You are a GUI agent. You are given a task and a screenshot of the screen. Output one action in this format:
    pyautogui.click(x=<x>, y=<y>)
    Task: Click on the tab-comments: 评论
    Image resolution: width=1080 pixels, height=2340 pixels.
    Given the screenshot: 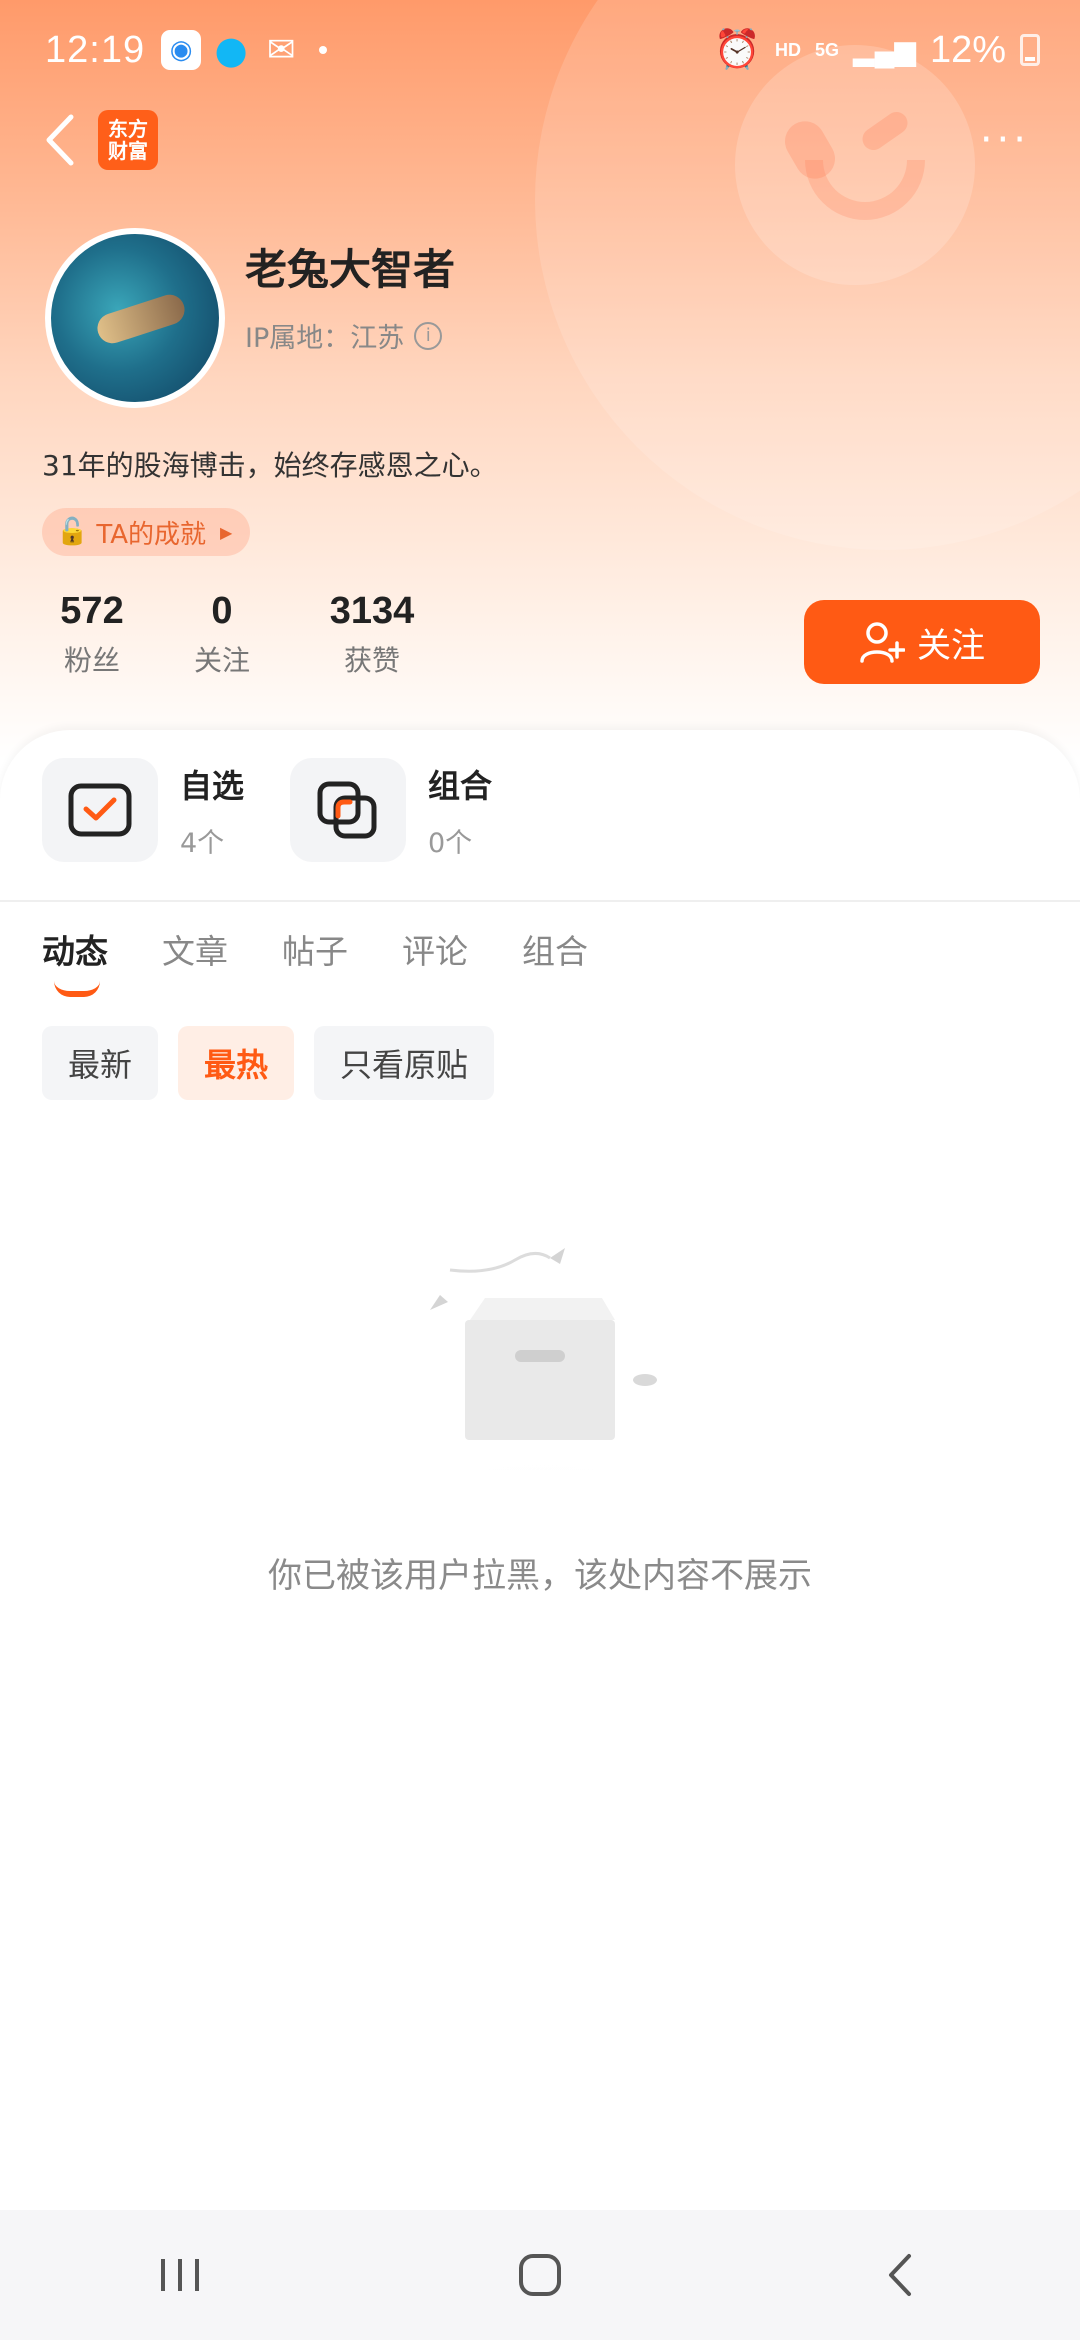 What is the action you would take?
    pyautogui.click(x=435, y=949)
    